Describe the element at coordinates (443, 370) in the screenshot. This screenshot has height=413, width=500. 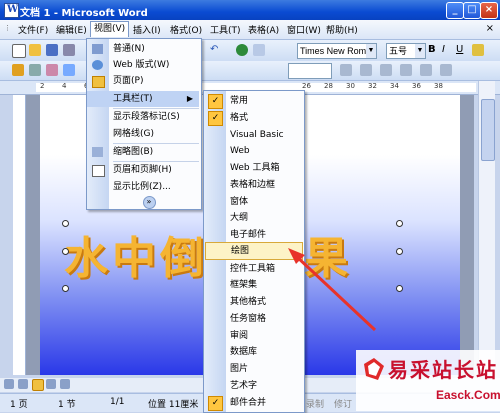
I see `watermark-text-cn: 易采站长站` at that location.